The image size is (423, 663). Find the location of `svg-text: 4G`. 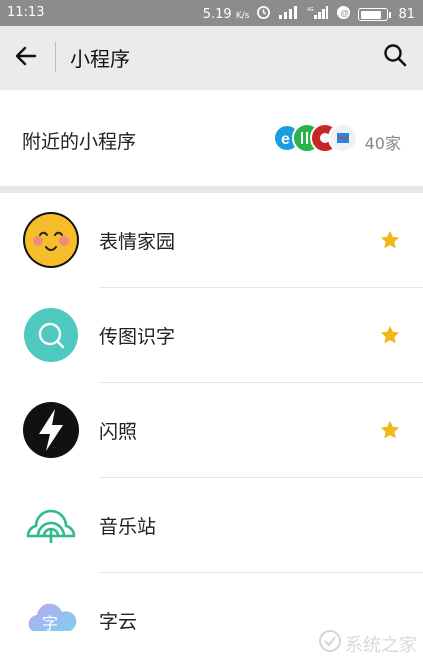

svg-text: 4G is located at coordinates (310, 10).